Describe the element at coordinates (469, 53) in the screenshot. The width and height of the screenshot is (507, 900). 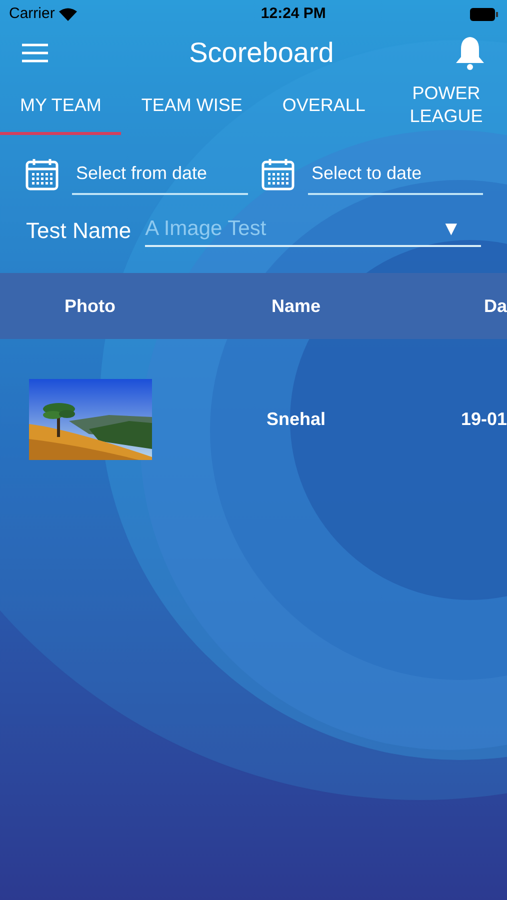
I see `bell-icon` at that location.